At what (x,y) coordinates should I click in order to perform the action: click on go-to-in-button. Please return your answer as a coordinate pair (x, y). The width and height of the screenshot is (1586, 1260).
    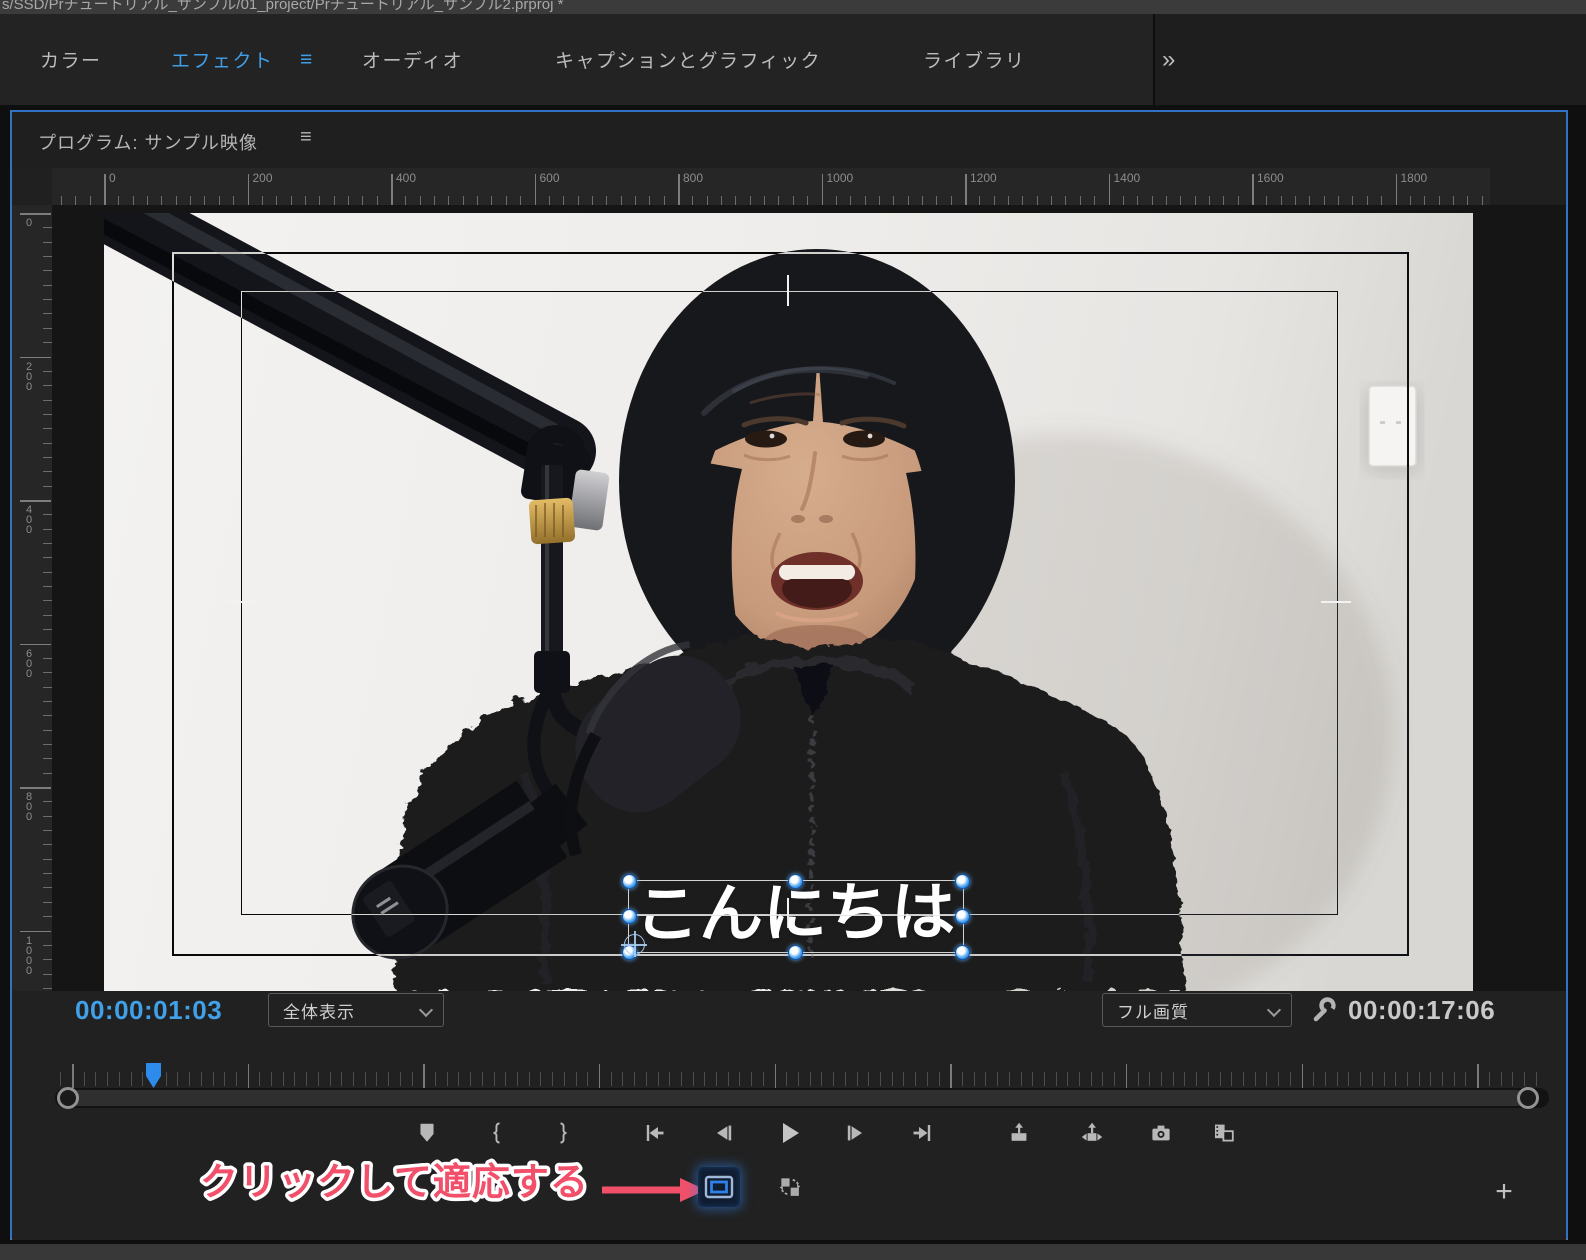
    Looking at the image, I should click on (655, 1133).